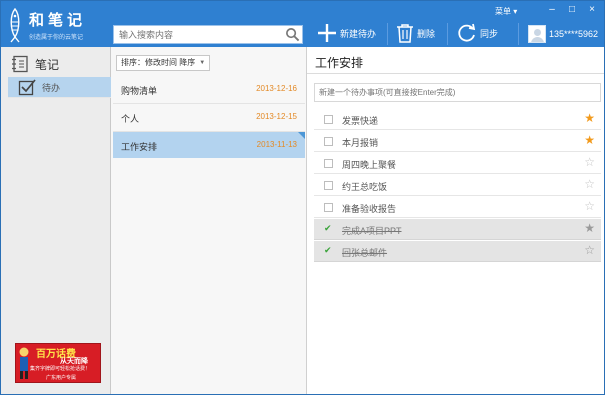 This screenshot has width=605, height=395. I want to click on todo-item-done: ✔ 回张总邮件 ☆, so click(457, 251).